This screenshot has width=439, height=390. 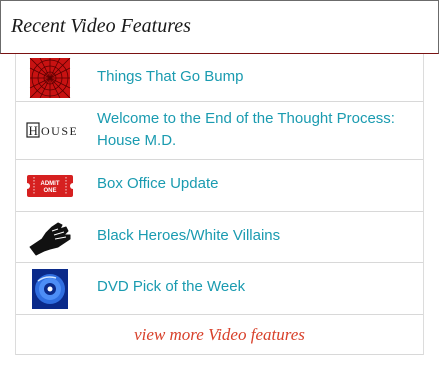 I want to click on raised-fist-thumbnail, so click(x=50, y=237).